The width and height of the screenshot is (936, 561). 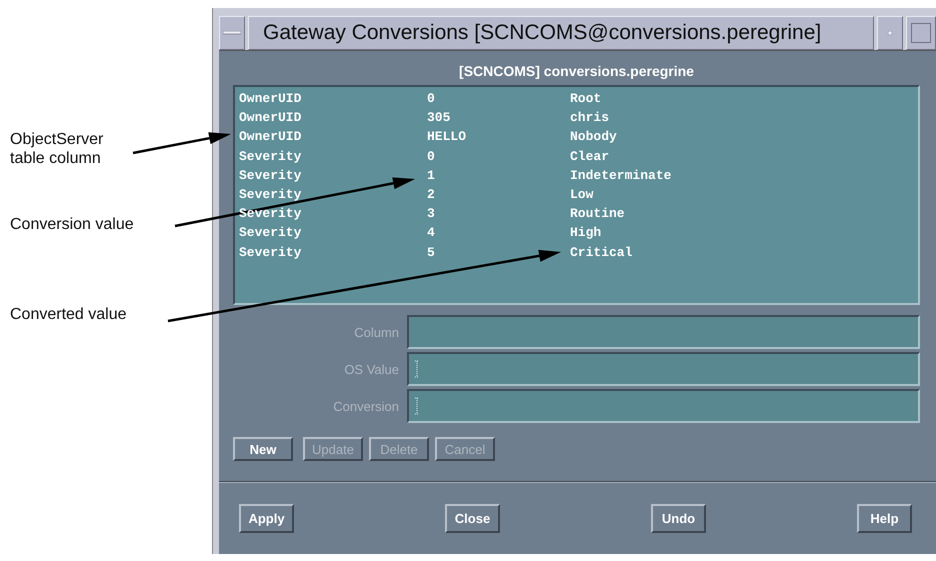 What do you see at coordinates (590, 156) in the screenshot?
I see `list-cell: Clear` at bounding box center [590, 156].